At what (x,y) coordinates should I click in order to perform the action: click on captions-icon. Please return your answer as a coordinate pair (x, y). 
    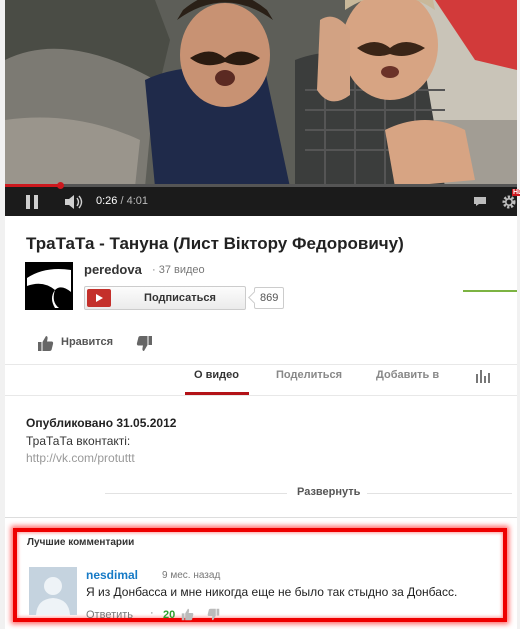
    Looking at the image, I should click on (480, 201).